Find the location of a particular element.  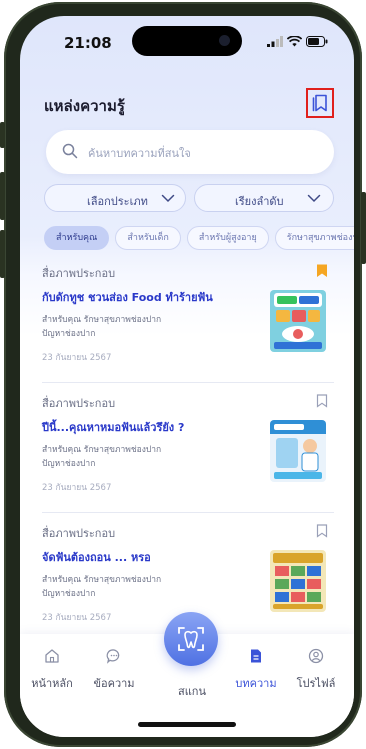

nav-profile-label: โปรไฟล์ is located at coordinates (316, 683).